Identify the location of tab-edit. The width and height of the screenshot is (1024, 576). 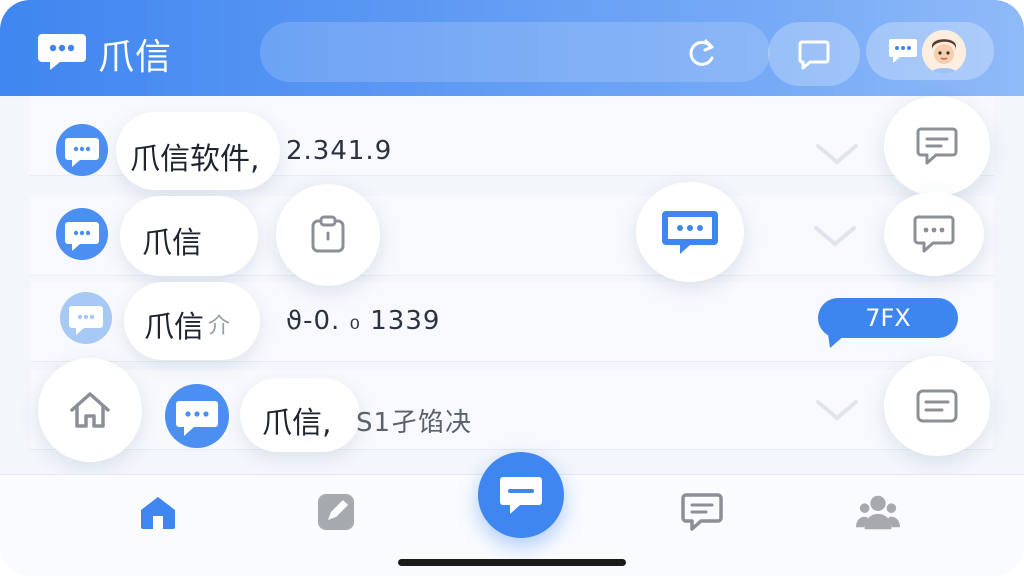
(336, 512).